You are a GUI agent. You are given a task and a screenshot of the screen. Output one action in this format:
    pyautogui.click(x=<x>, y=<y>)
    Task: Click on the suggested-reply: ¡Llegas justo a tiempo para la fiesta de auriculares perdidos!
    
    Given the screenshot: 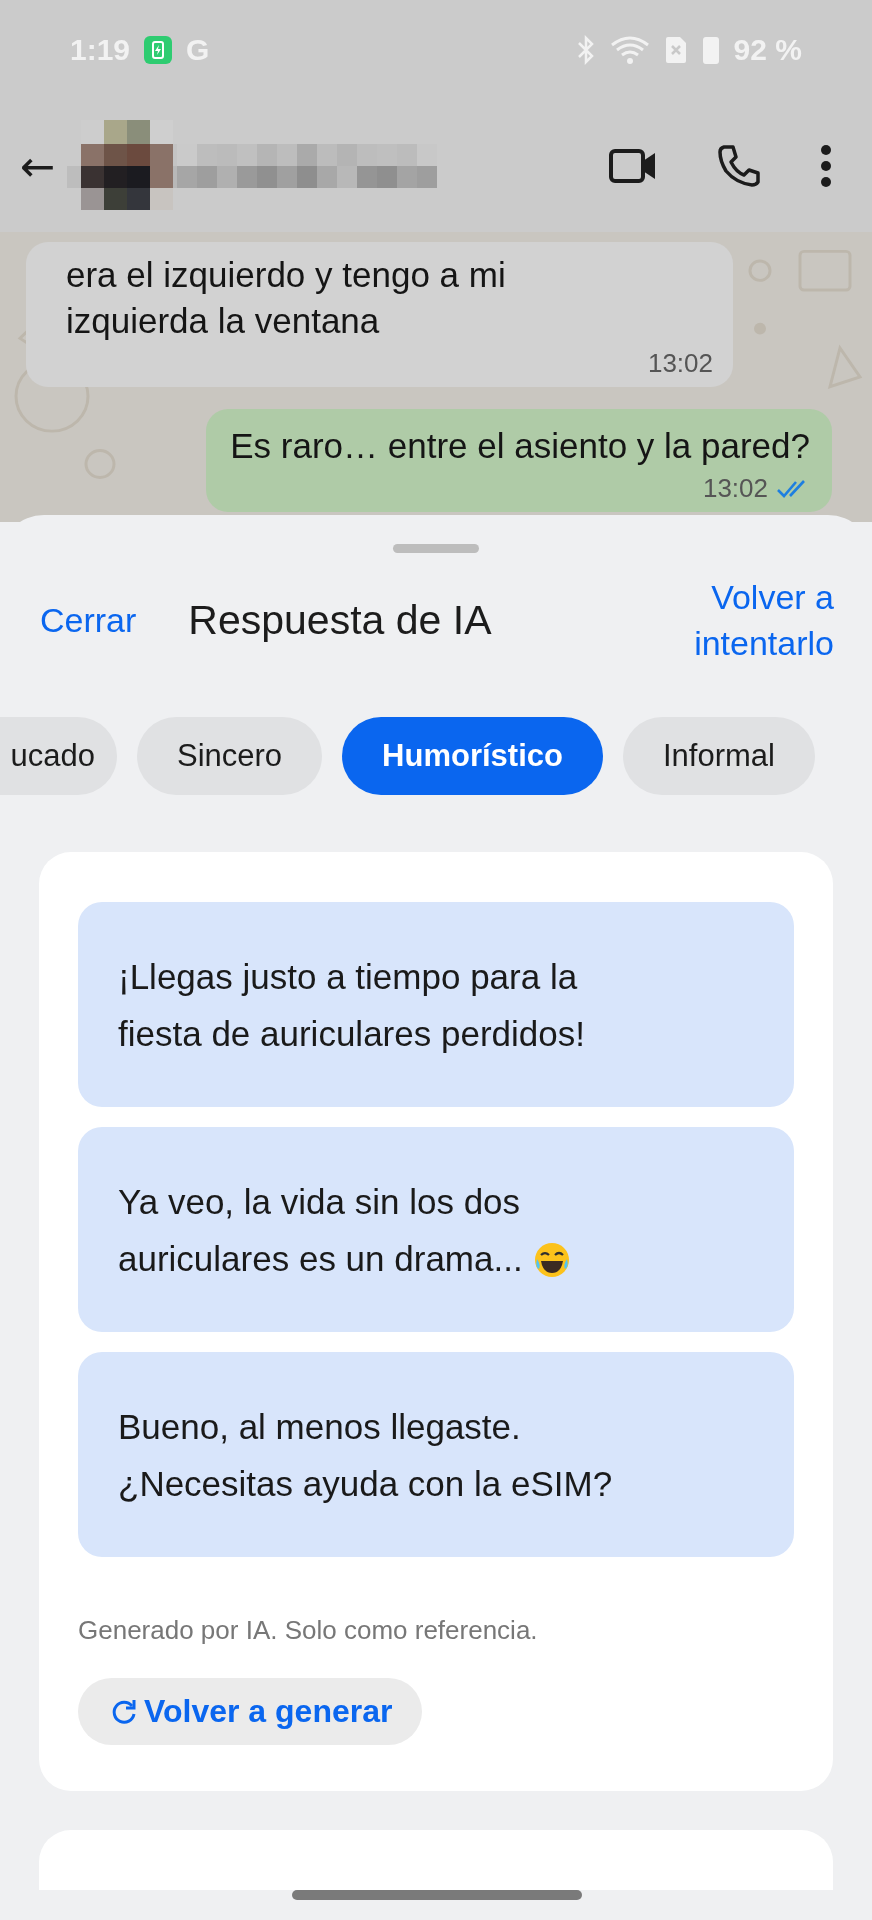 What is the action you would take?
    pyautogui.click(x=436, y=1004)
    